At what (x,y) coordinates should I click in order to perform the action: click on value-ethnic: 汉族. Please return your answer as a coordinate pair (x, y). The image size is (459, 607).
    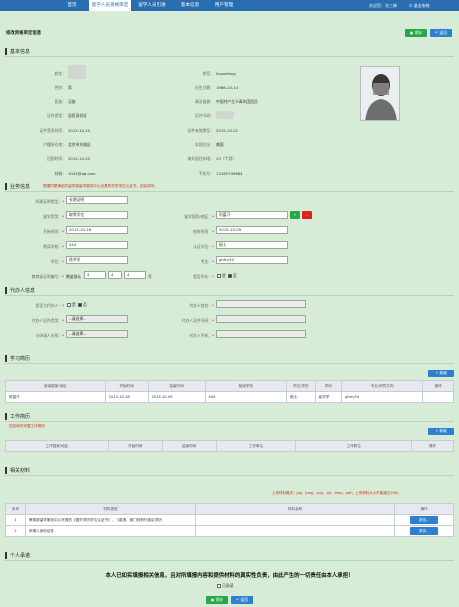
    Looking at the image, I should click on (72, 101).